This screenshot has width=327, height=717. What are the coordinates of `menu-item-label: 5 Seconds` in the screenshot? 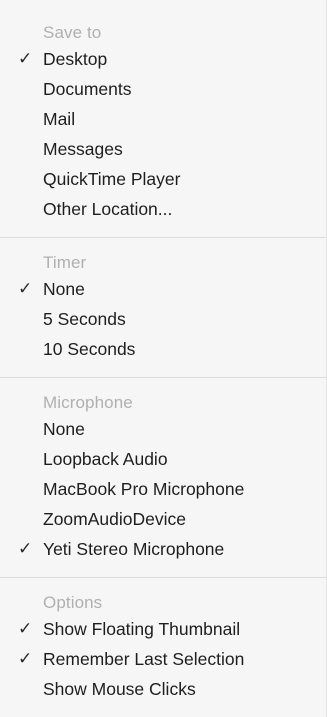 It's located at (84, 319).